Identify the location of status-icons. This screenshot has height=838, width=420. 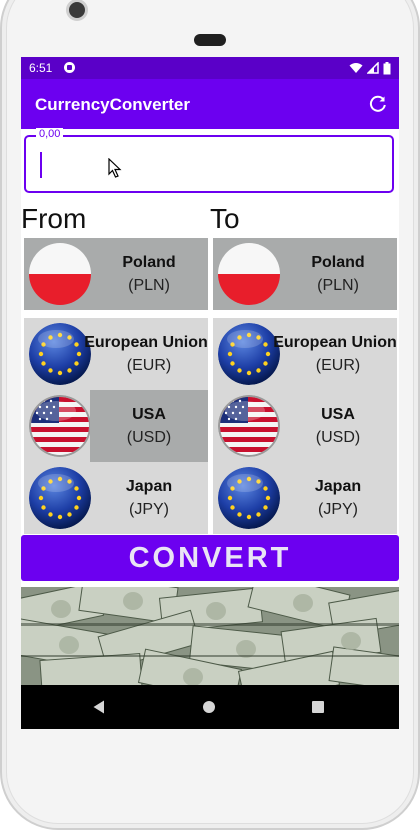
(370, 68).